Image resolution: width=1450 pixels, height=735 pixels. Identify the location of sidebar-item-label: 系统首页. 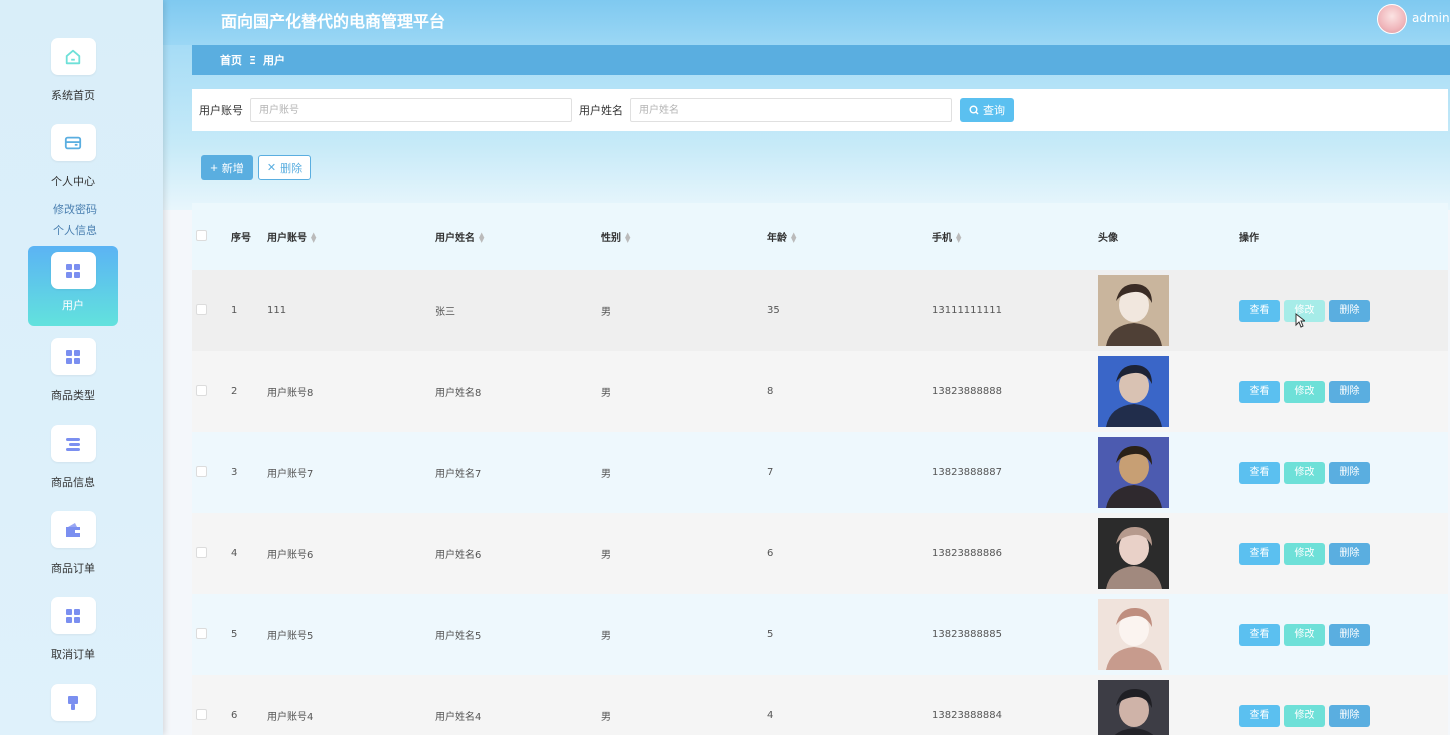
(73, 95).